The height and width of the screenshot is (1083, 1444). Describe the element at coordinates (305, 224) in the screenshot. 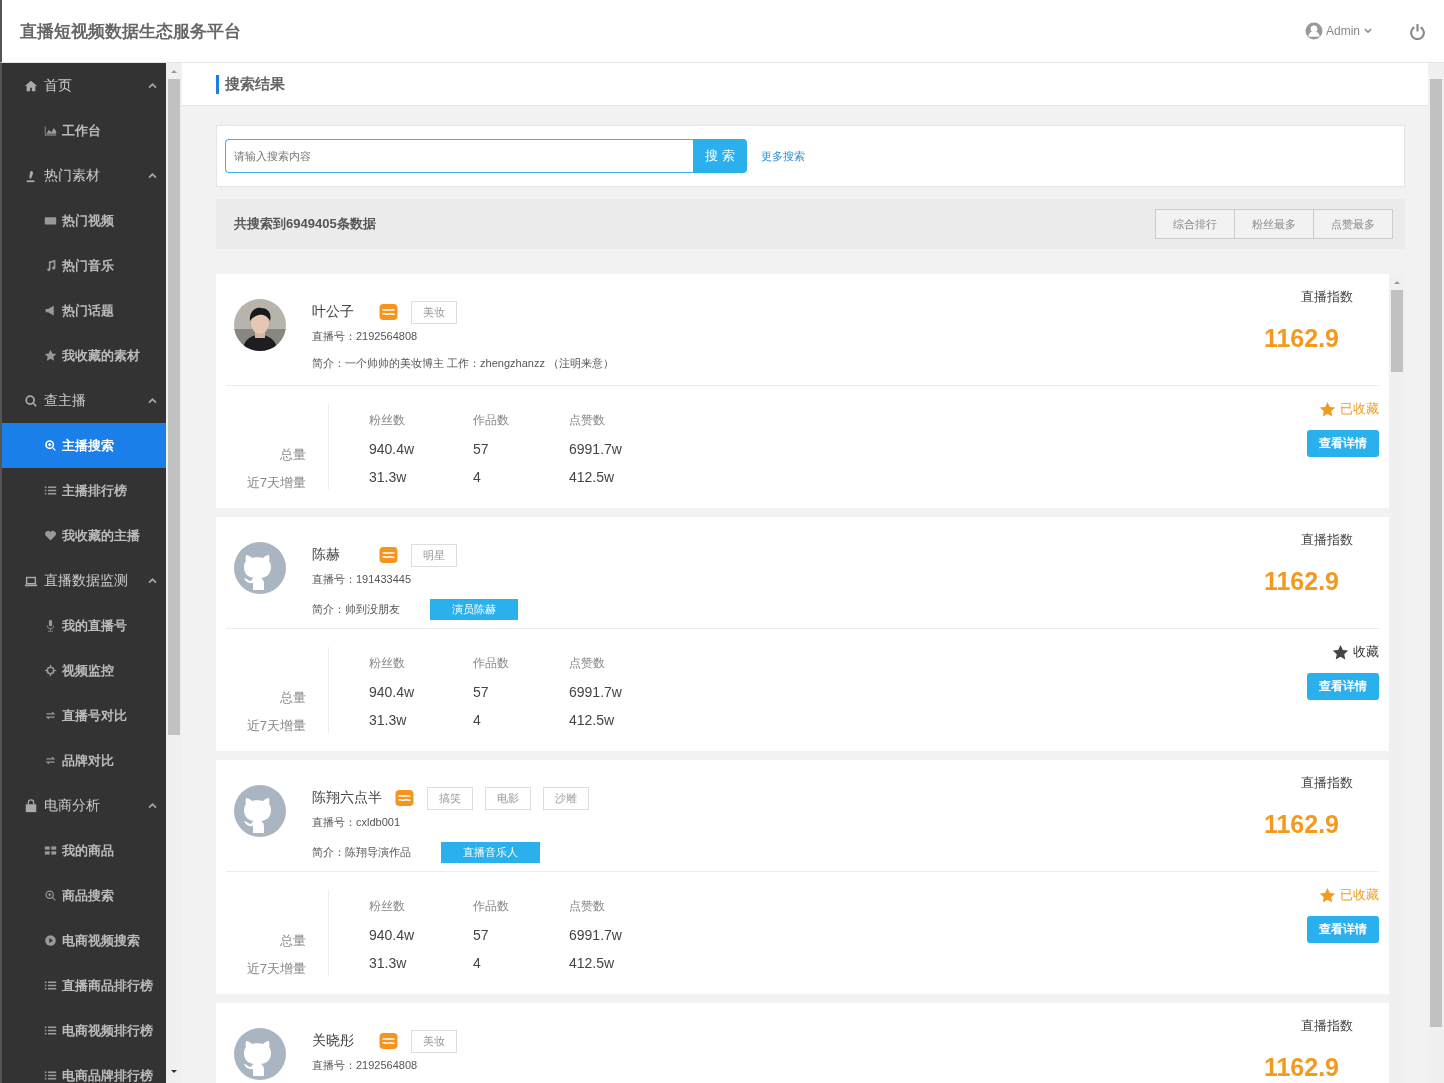

I see `result-count: 共搜索到6949405条数据` at that location.